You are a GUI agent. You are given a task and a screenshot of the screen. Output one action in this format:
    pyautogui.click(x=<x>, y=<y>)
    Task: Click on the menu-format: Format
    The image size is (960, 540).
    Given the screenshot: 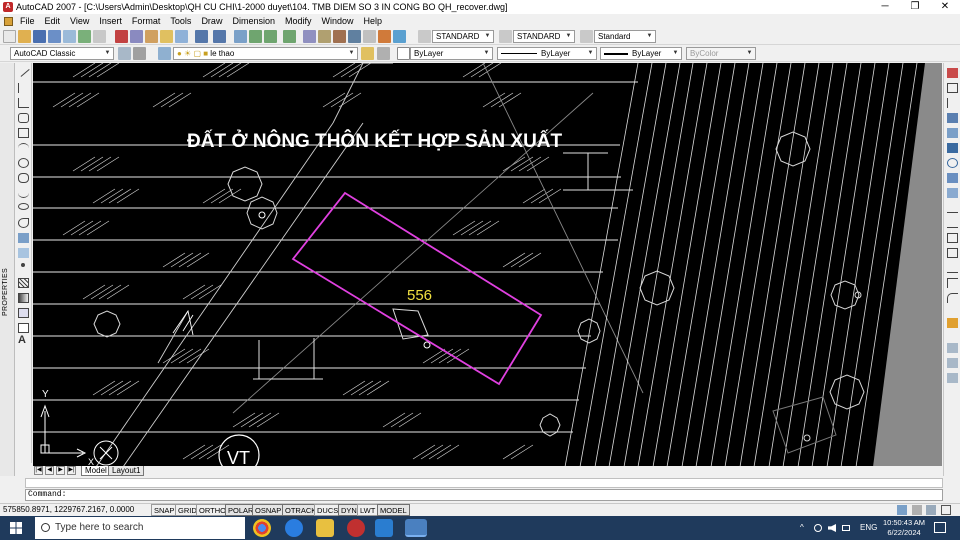 What is the action you would take?
    pyautogui.click(x=146, y=21)
    